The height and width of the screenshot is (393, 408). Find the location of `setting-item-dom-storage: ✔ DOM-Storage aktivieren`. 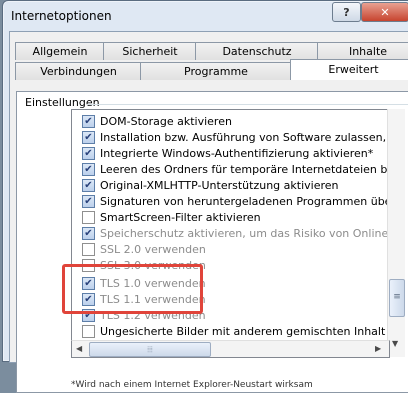

setting-item-dom-storage: ✔ DOM-Storage aktivieren is located at coordinates (157, 121).